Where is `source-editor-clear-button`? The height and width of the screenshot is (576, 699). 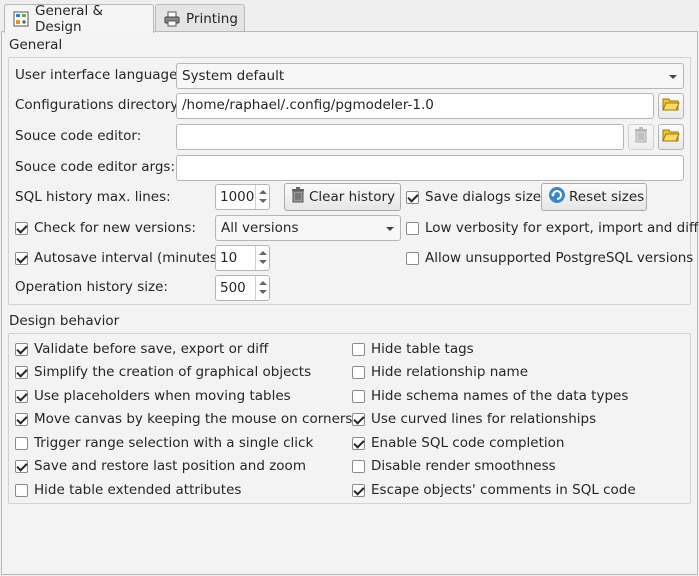
source-editor-clear-button is located at coordinates (641, 137).